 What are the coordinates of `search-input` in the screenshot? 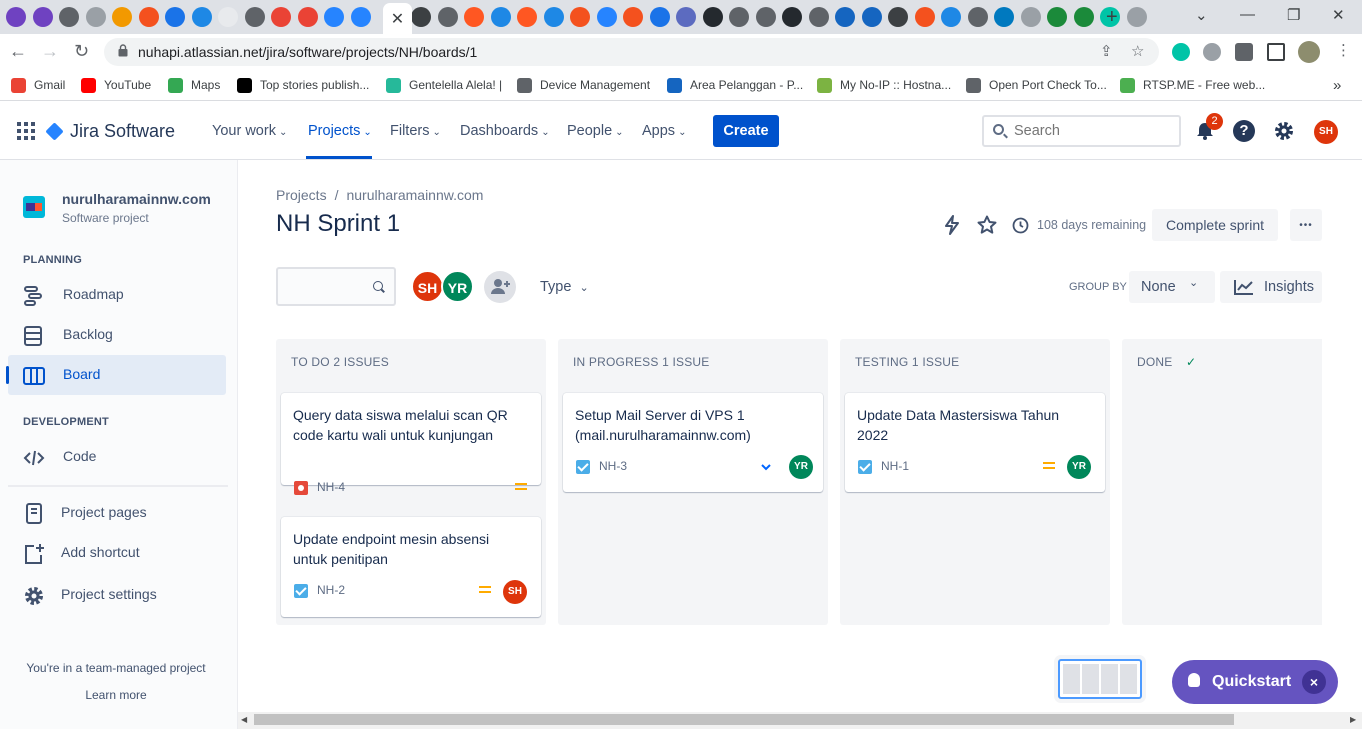 It's located at (1089, 131).